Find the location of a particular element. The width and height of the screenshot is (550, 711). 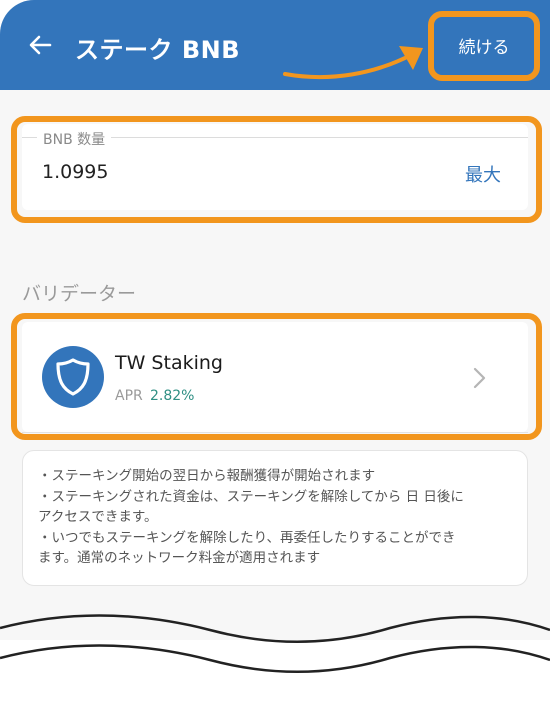

shield-icon is located at coordinates (73, 377).